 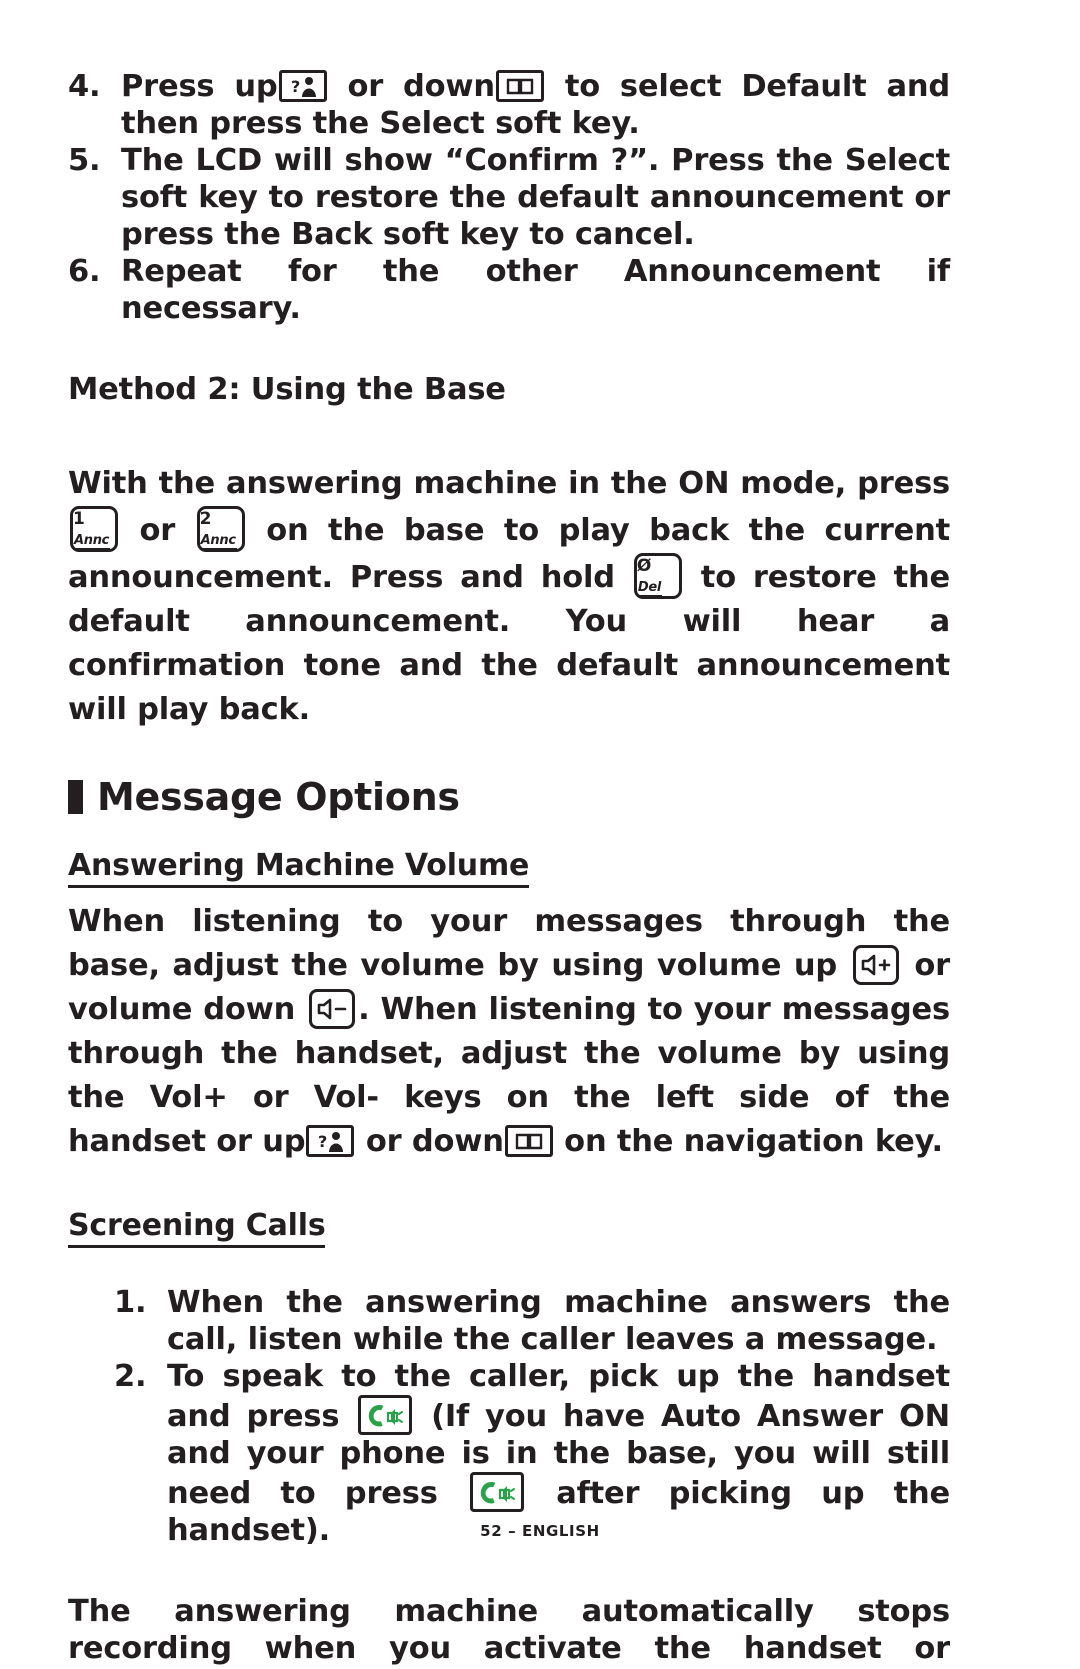 I want to click on annc-2-key-icon: 2 Annc, so click(x=220, y=529).